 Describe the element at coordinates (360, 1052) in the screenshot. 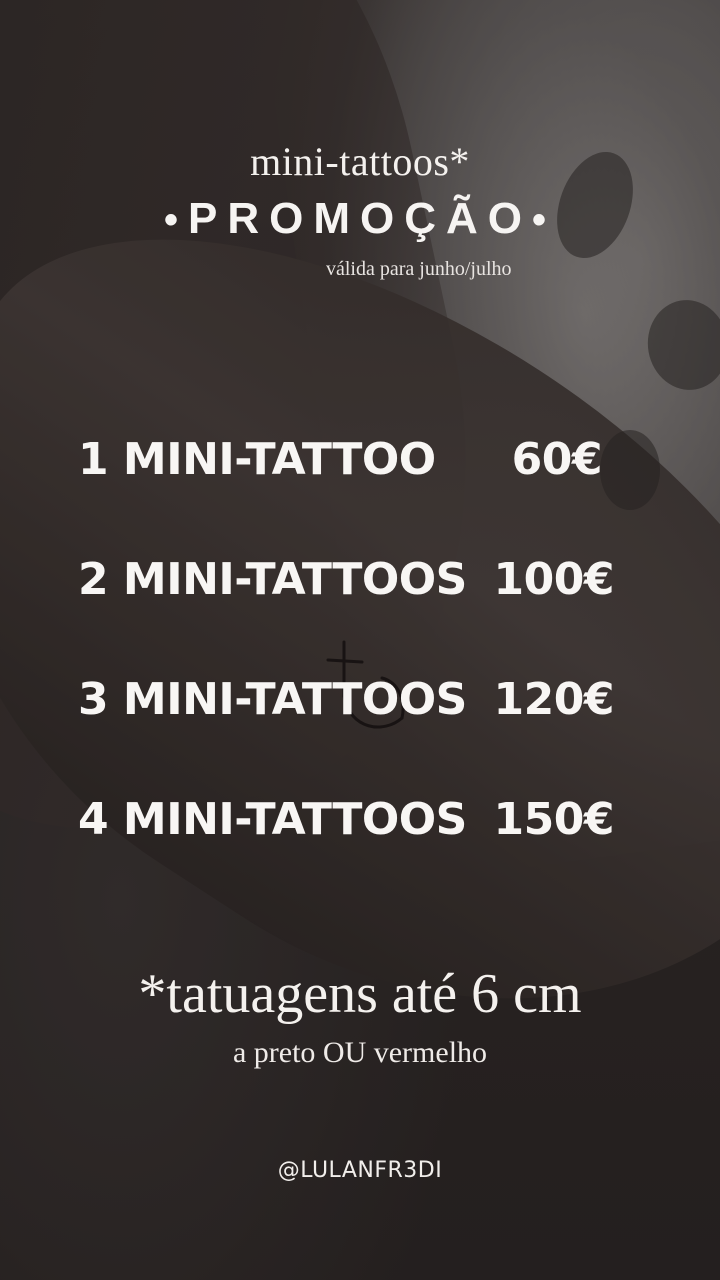

I see `color-footnote: a preto OU vermelho` at that location.